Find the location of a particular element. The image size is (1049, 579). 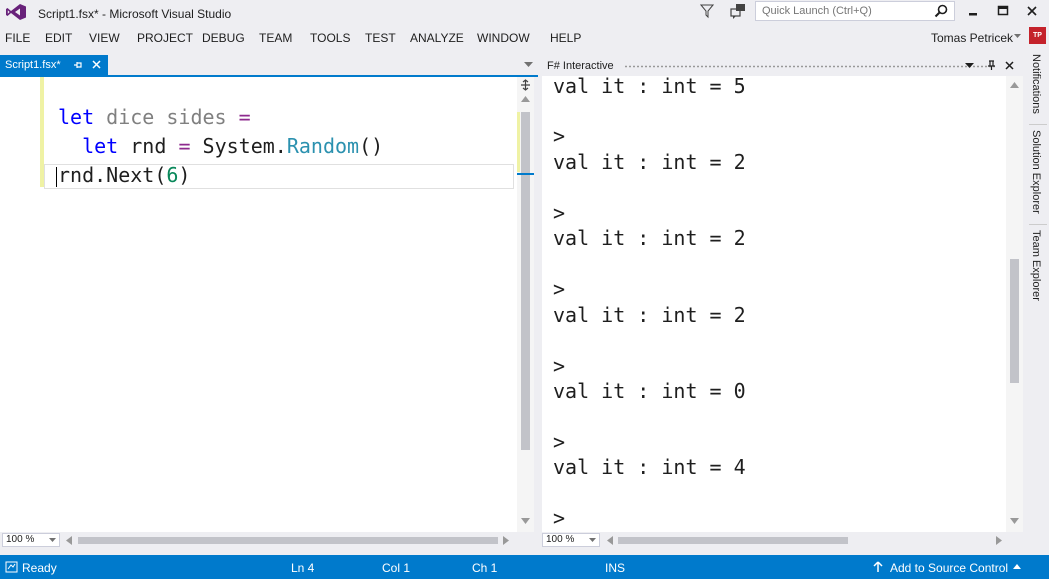

code-line-3: rnd.Next(6) is located at coordinates (124, 175).